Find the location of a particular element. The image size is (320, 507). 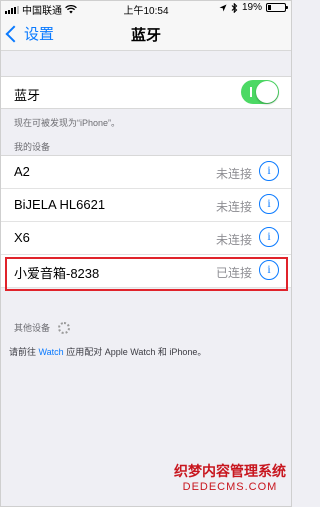

other-devices-label: 其他设备 is located at coordinates (32, 328).